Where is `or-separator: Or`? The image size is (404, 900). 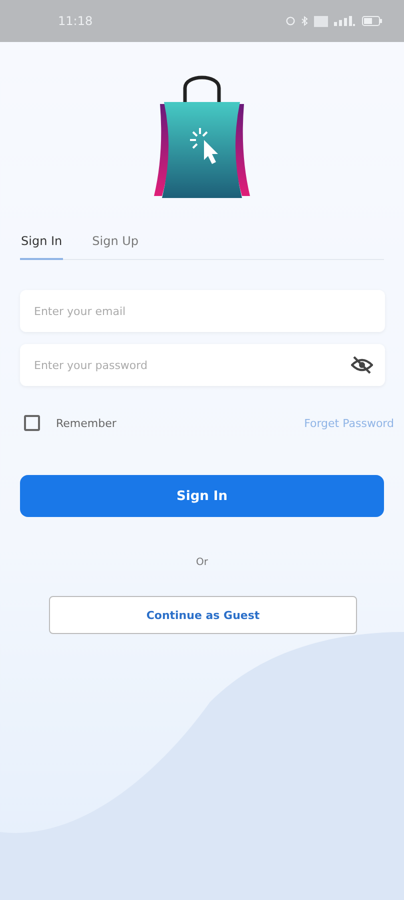 or-separator: Or is located at coordinates (202, 562).